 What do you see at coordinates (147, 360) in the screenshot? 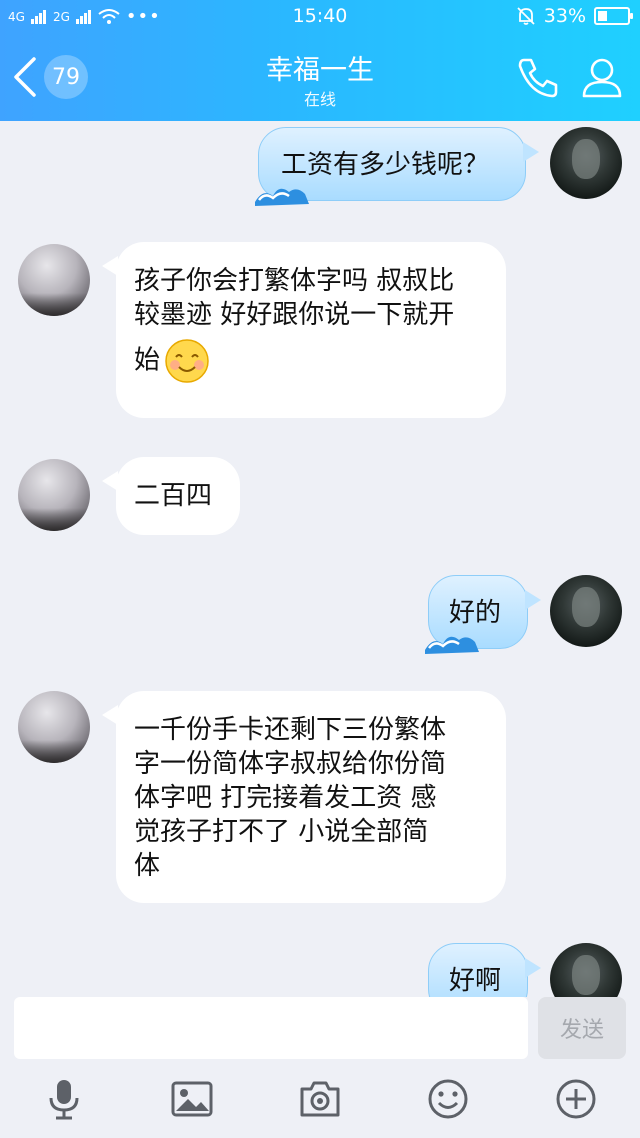
I see `message-line: 始` at bounding box center [147, 360].